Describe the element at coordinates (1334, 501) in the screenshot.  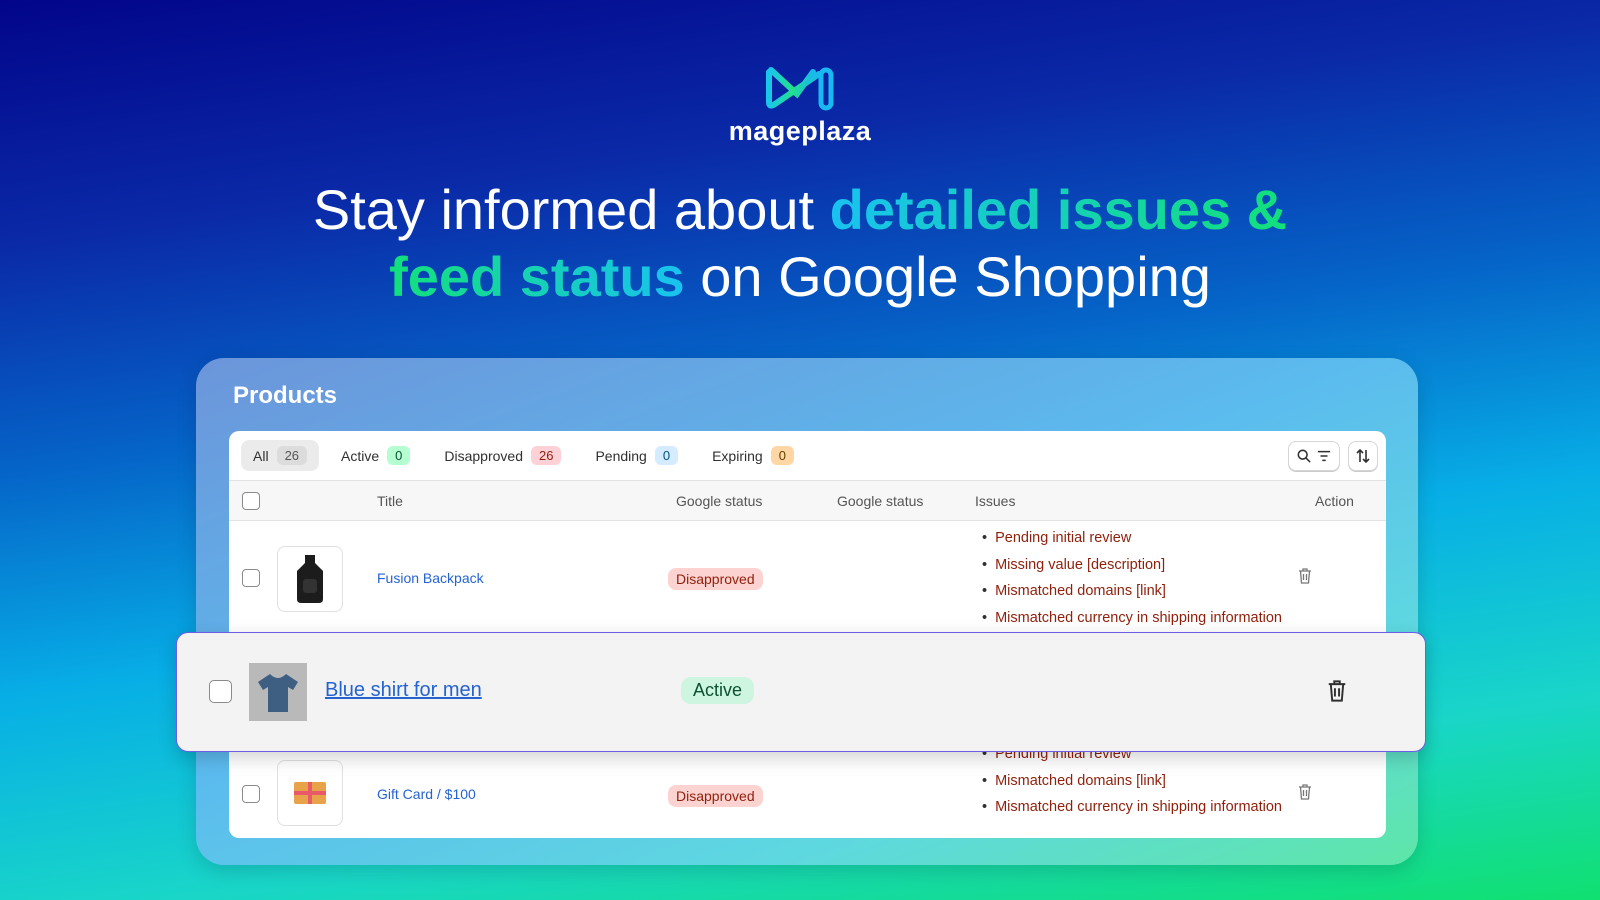
I see `column-action: Action` at that location.